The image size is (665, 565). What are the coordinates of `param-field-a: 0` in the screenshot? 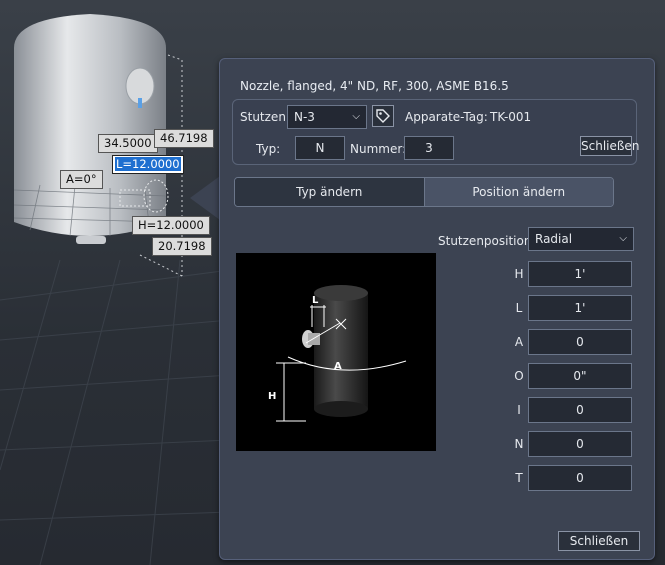 It's located at (580, 342).